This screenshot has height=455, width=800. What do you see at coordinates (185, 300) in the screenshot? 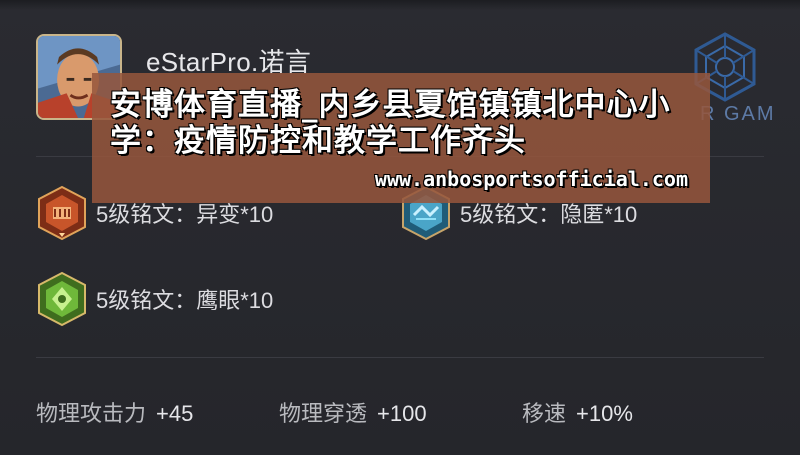
I see `rune-label: 5级铭文：鹰眼*10` at bounding box center [185, 300].